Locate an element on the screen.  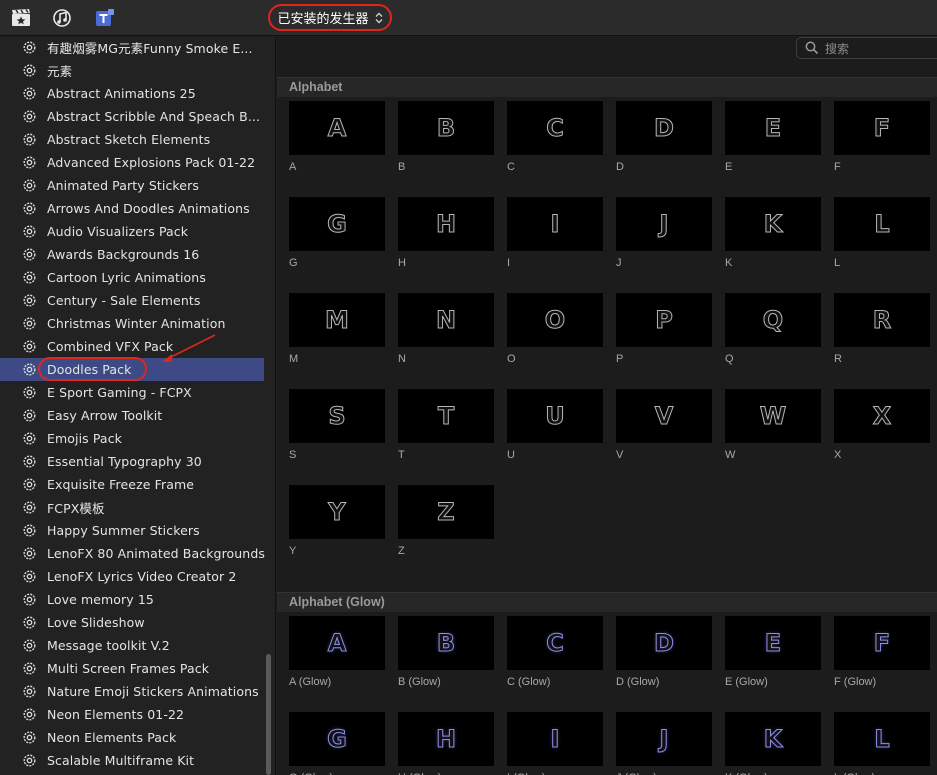
generator-thumbnail: Z is located at coordinates (446, 512).